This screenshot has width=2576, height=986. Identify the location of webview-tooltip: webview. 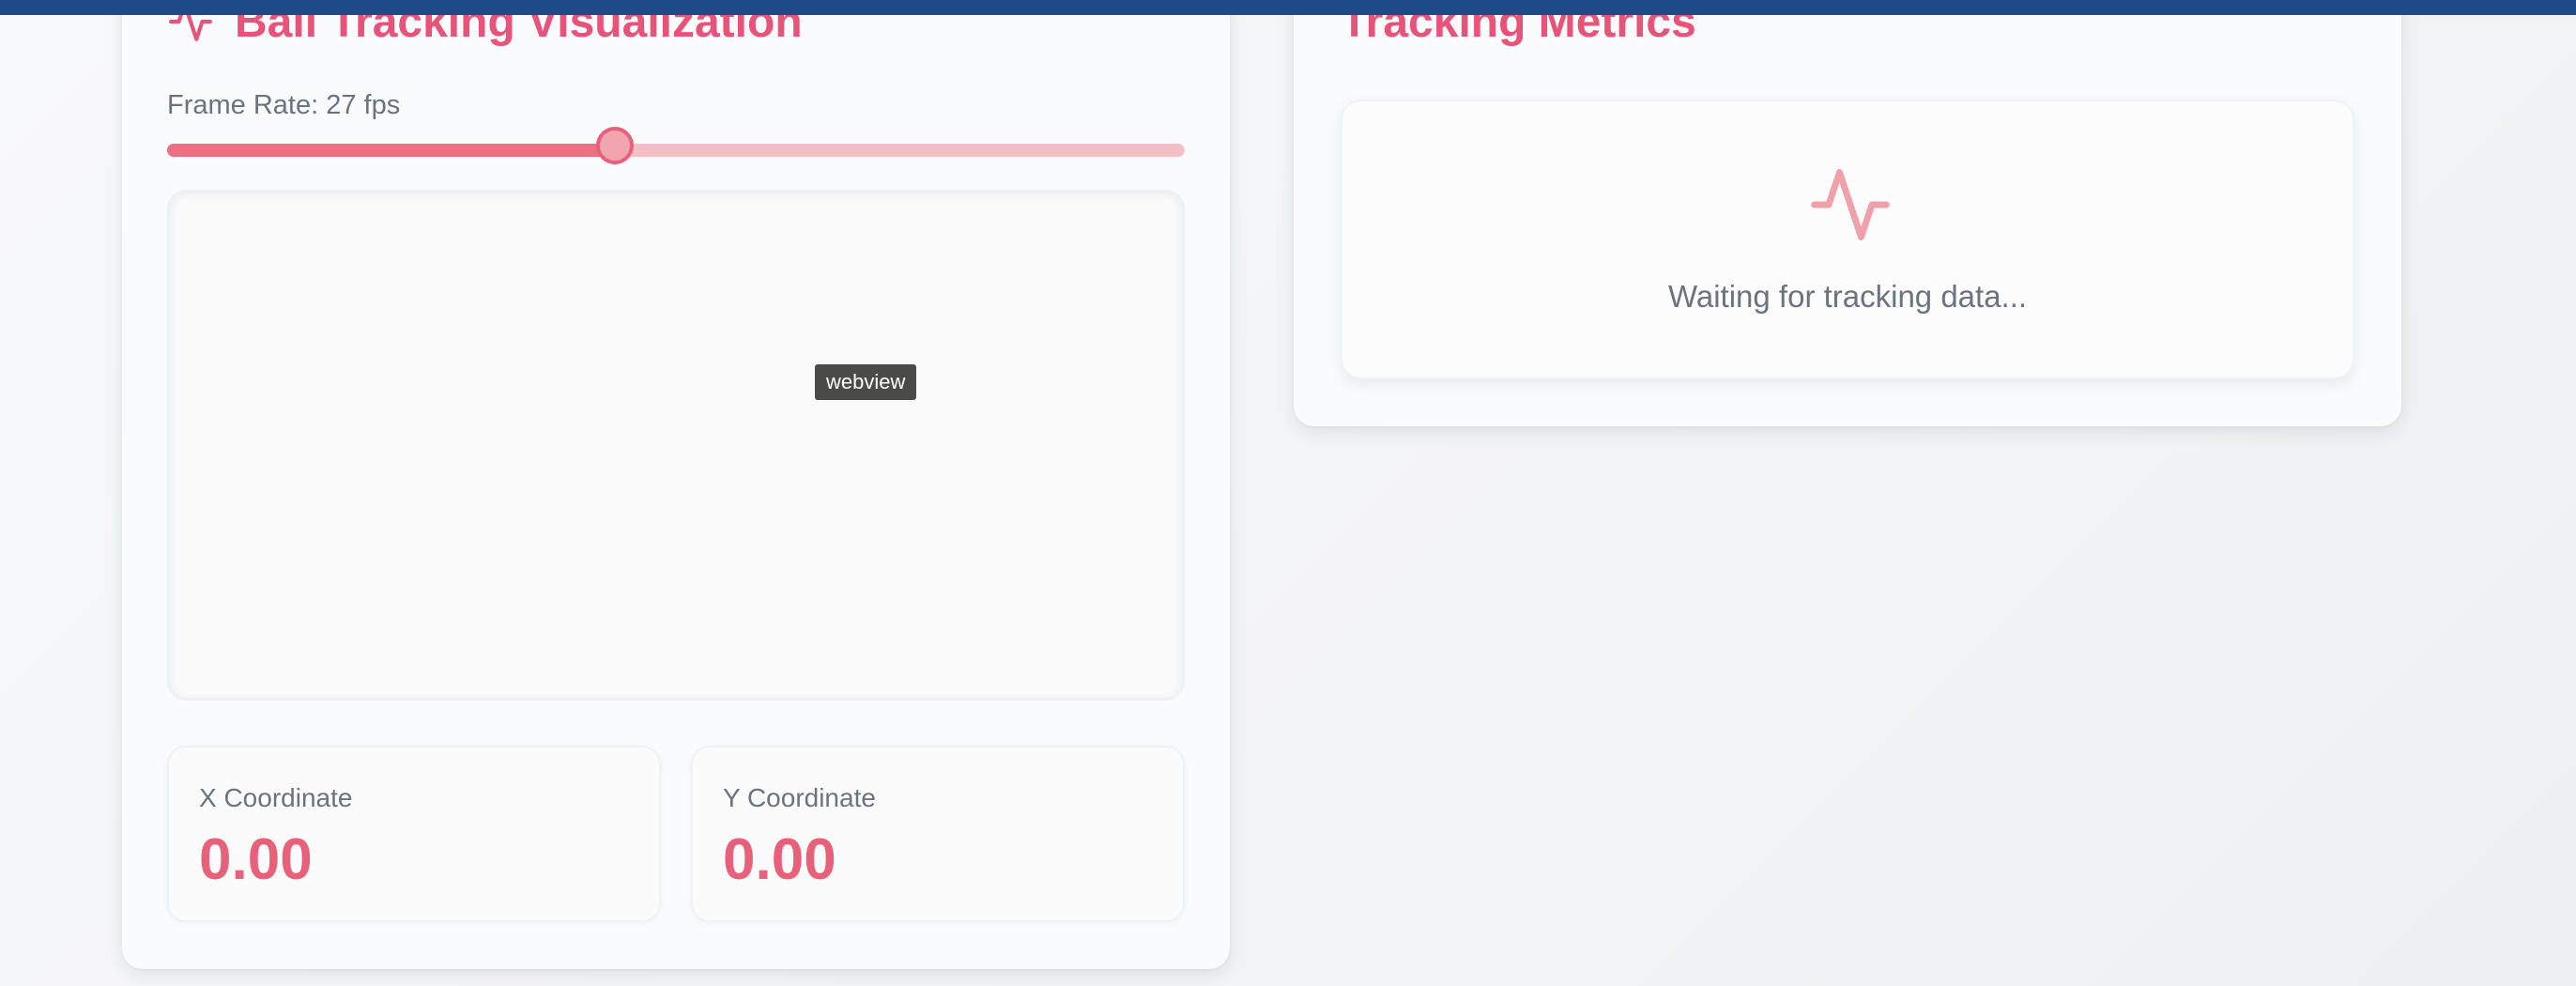
(866, 382).